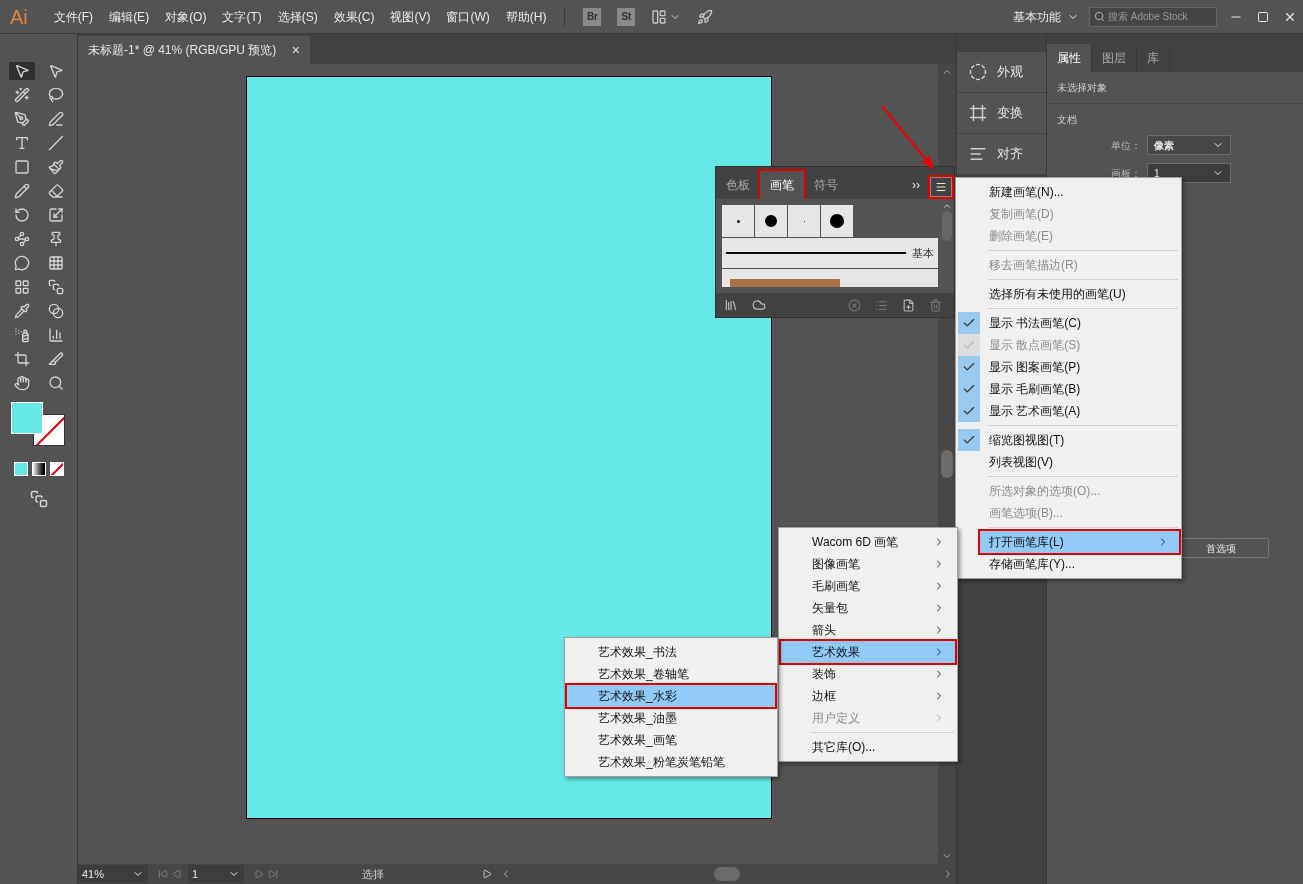 Image resolution: width=1303 pixels, height=884 pixels. What do you see at coordinates (410, 16) in the screenshot?
I see `menu-item: 视图(V)` at bounding box center [410, 16].